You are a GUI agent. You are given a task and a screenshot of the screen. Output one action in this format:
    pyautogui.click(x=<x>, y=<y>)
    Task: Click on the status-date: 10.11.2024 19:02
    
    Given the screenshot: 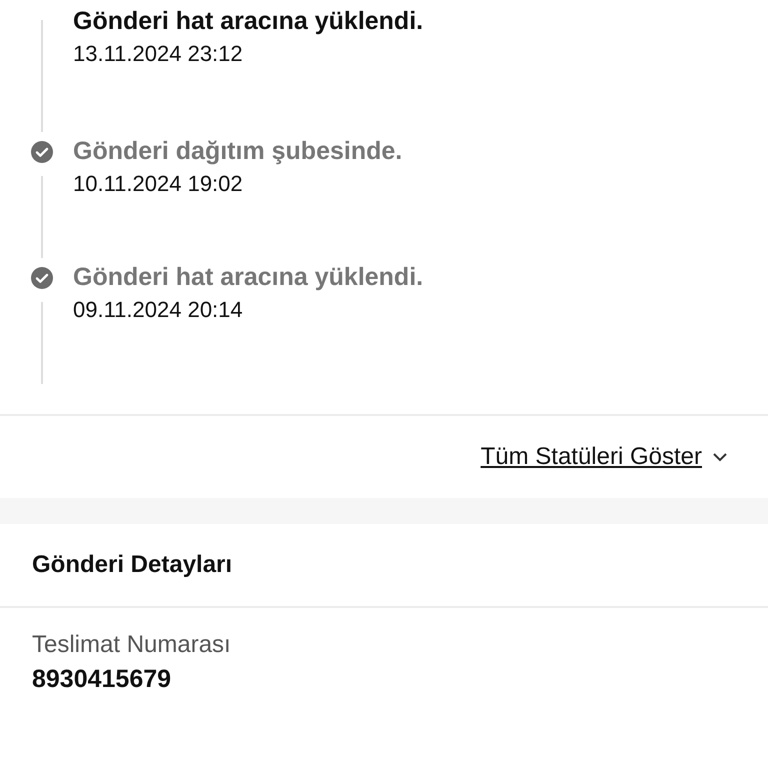 What is the action you would take?
    pyautogui.click(x=158, y=184)
    